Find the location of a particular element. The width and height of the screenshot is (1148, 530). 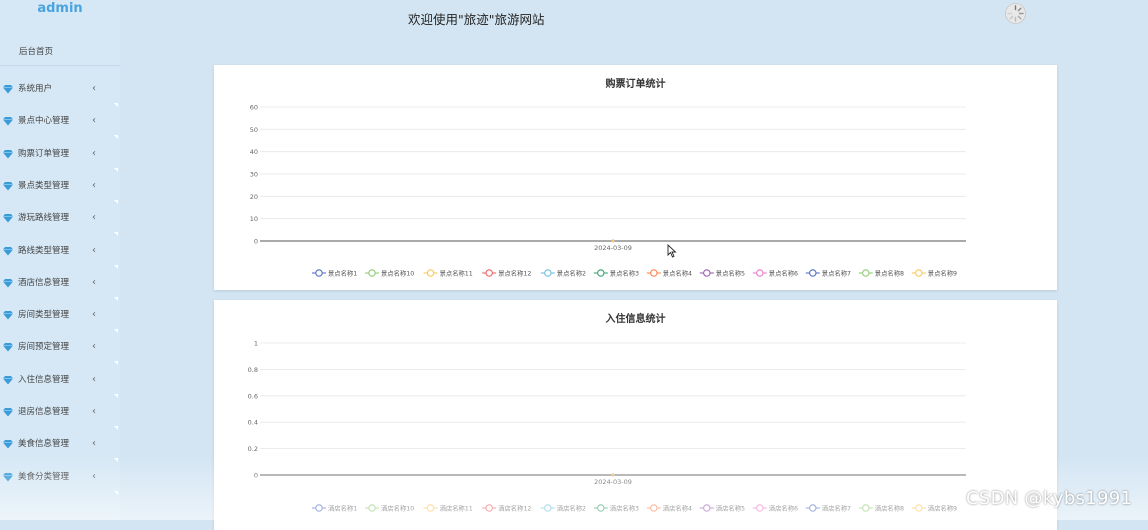

sidebar-item: 房间类型管理 ‹ is located at coordinates (59, 323).